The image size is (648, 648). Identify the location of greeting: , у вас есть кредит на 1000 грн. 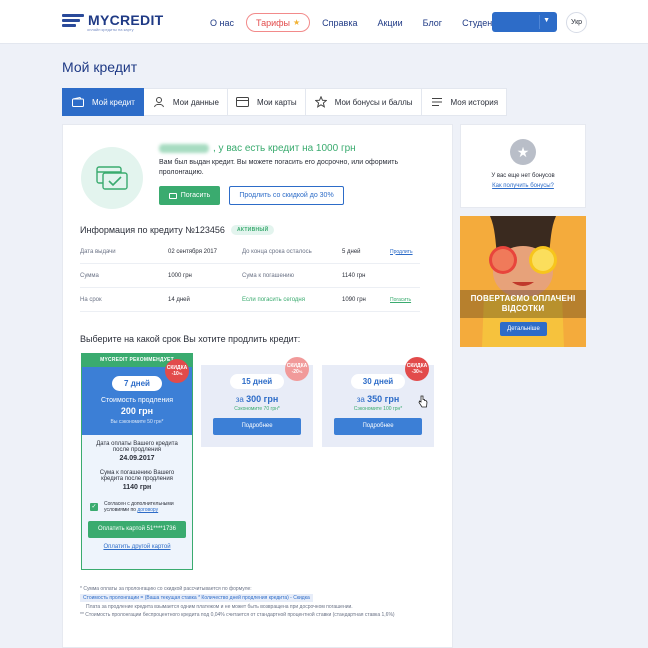
(257, 148).